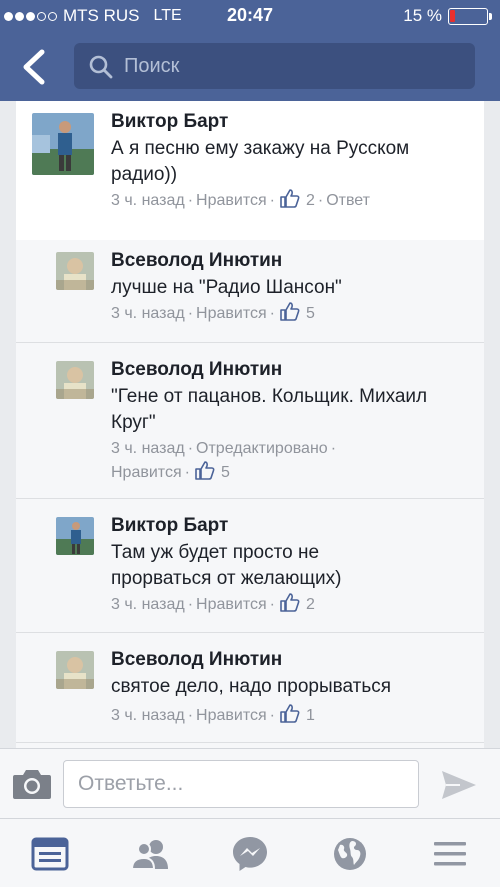 The width and height of the screenshot is (500, 887). I want to click on reply-bar, so click(250, 783).